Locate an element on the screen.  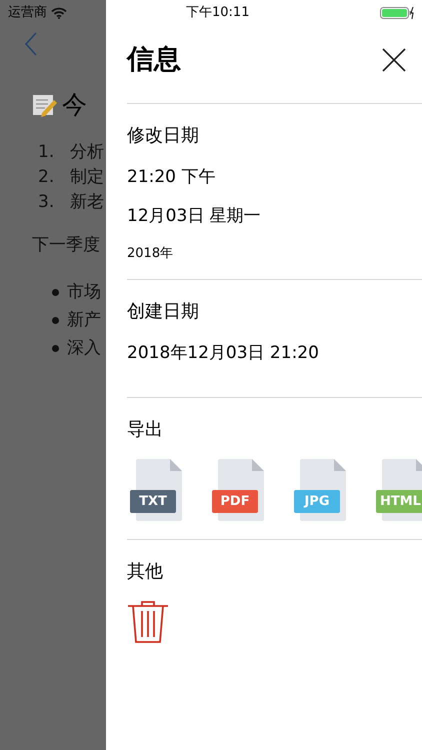
note-title: 今 is located at coordinates (74, 105).